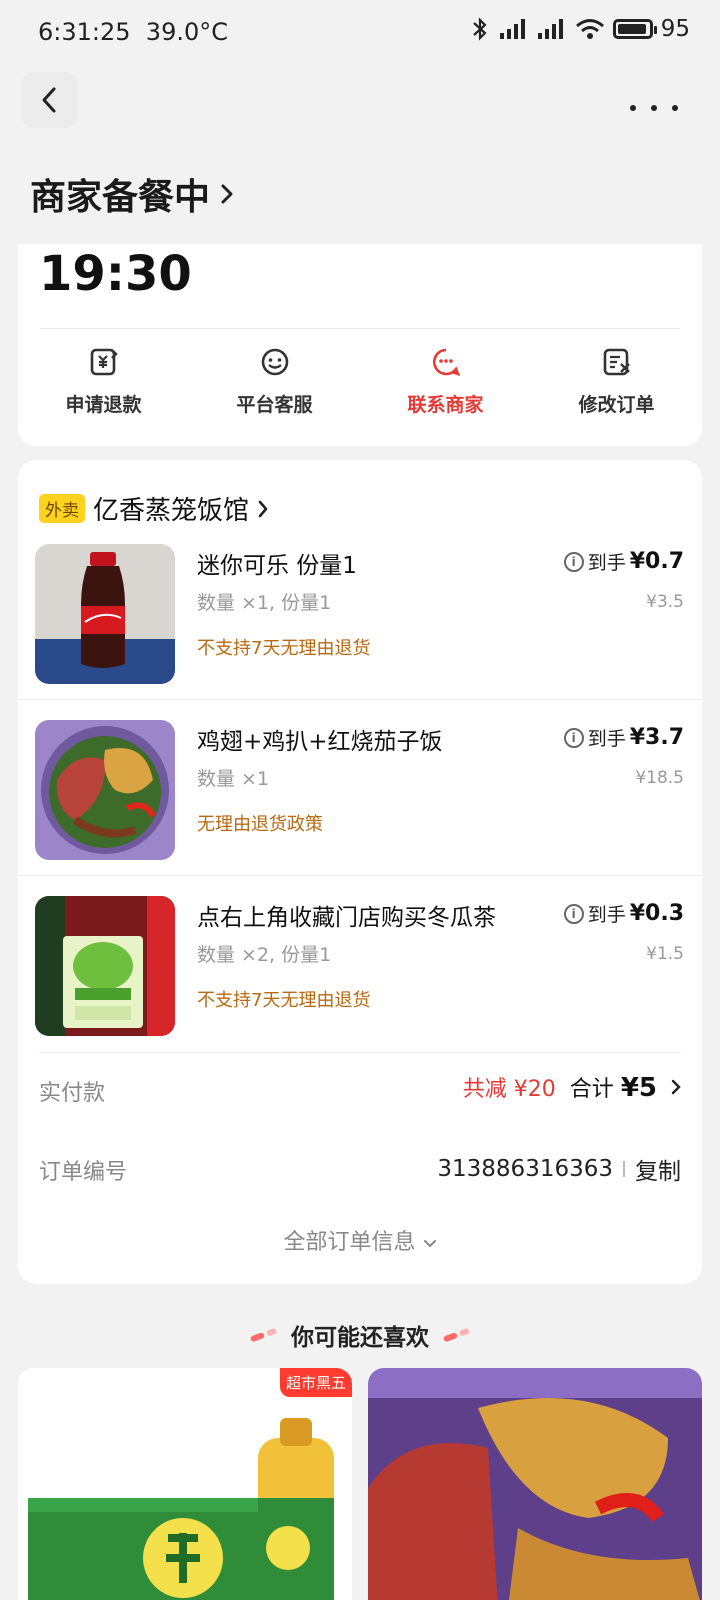  What do you see at coordinates (446, 362) in the screenshot?
I see `merchant-chat-icon` at bounding box center [446, 362].